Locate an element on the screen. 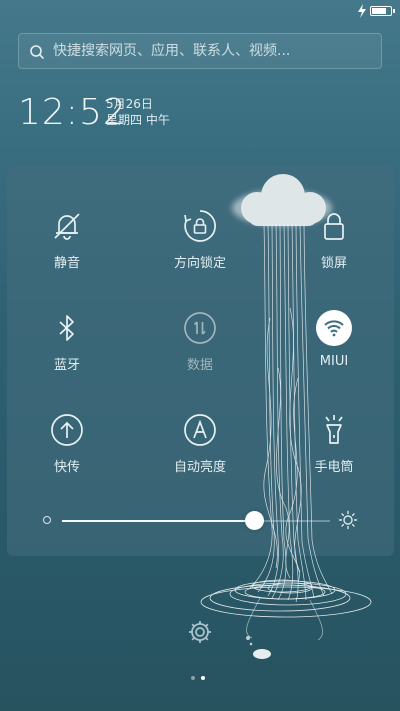 The image size is (400, 711). brightness-min-icon is located at coordinates (47, 520).